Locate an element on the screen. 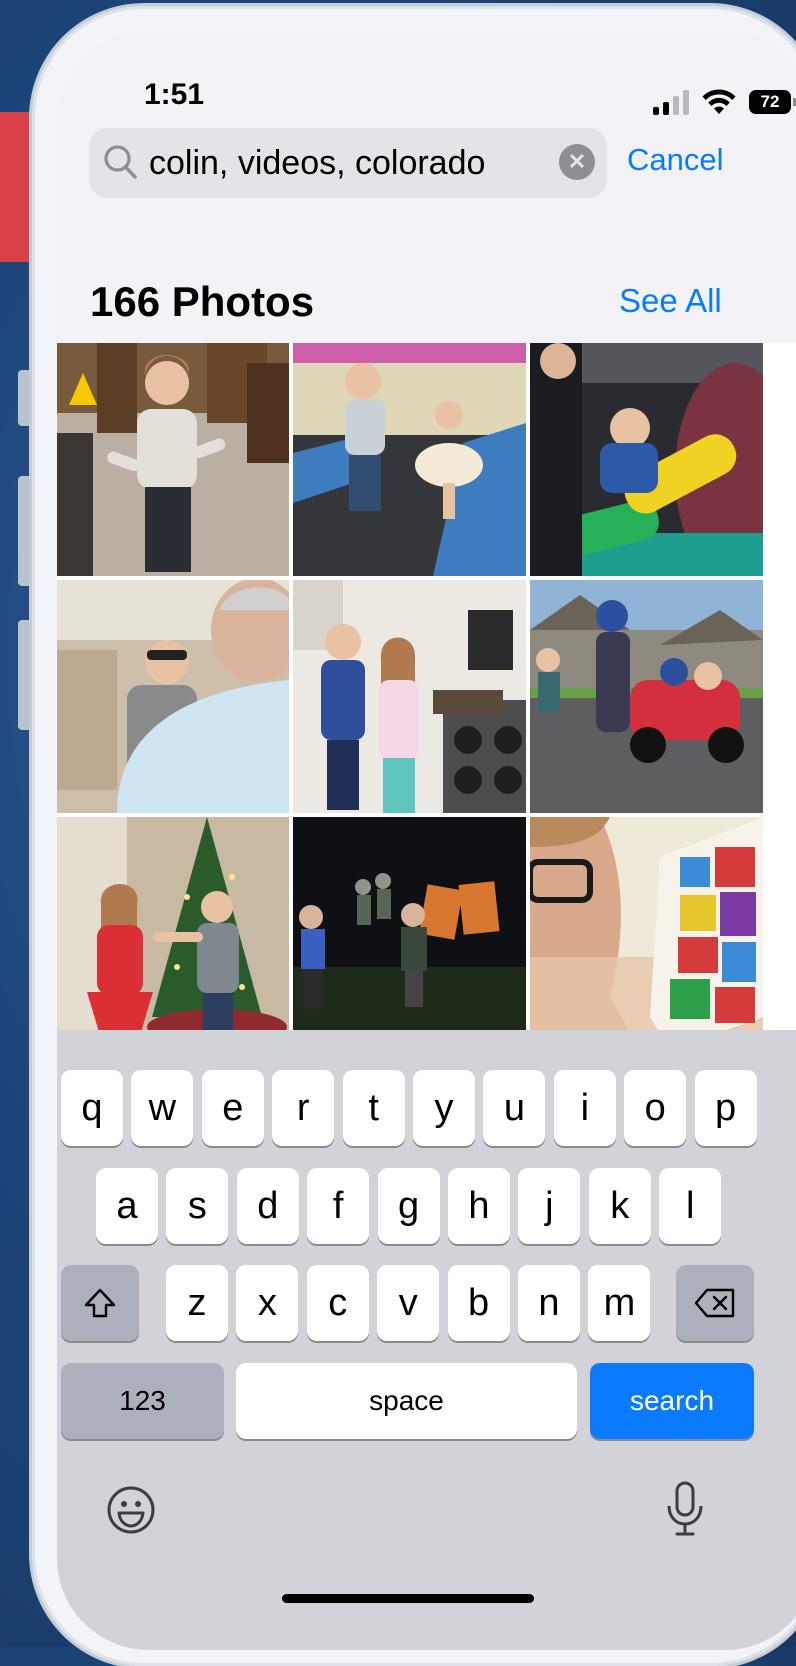  status-icons: 72 is located at coordinates (724, 101).